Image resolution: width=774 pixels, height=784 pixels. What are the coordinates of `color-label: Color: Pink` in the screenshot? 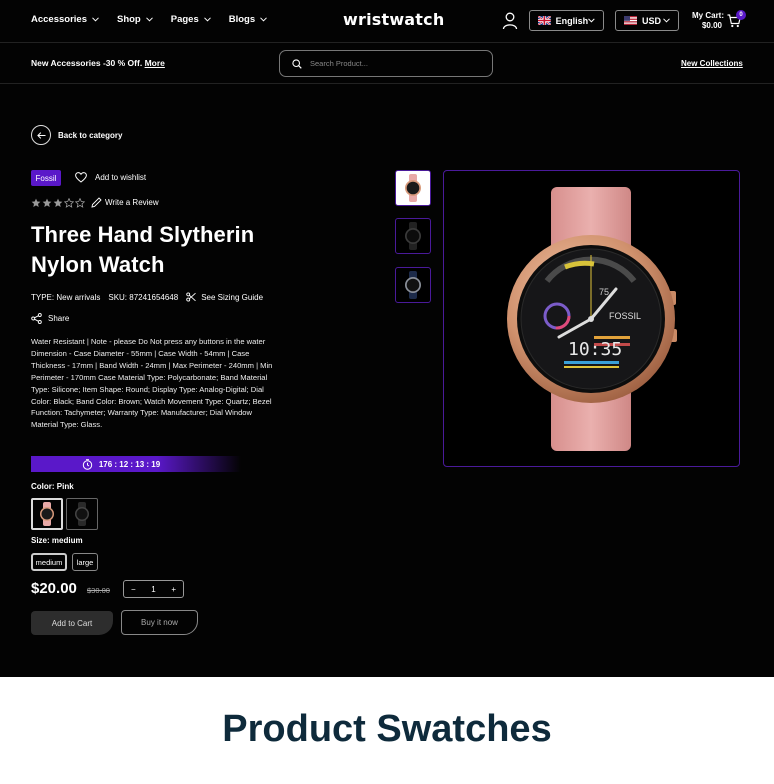 It's located at (52, 486).